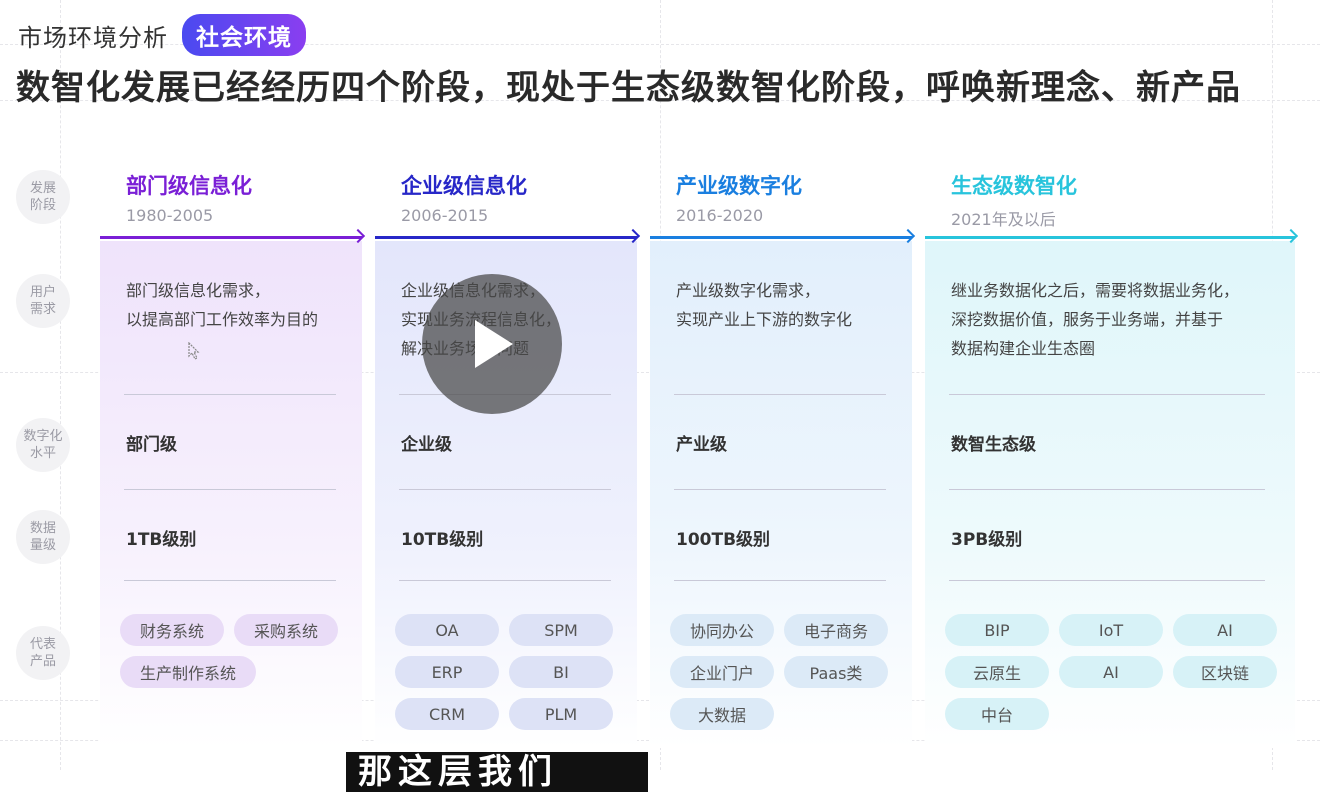 The height and width of the screenshot is (792, 1320). Describe the element at coordinates (222, 305) in the screenshot. I see `stage-need: 部门级信息化需求， 以提高部门工作效率为目的` at that location.